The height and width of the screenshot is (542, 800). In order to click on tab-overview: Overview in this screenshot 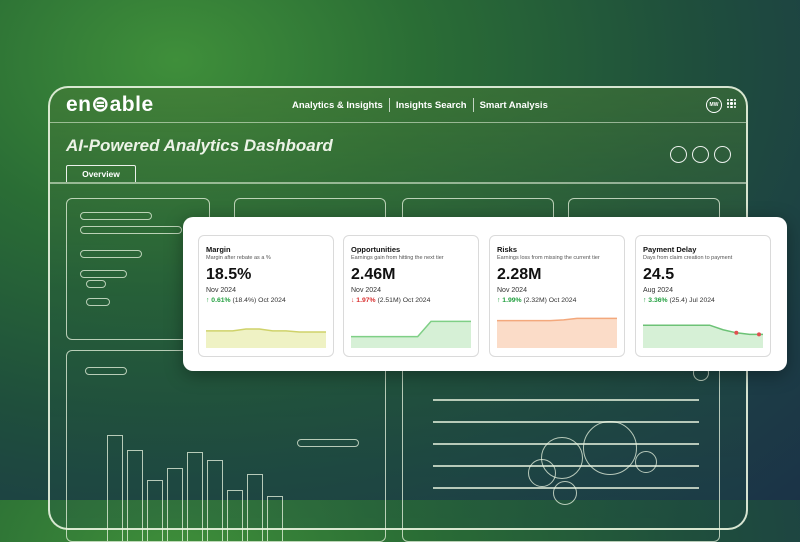, I will do `click(101, 173)`.